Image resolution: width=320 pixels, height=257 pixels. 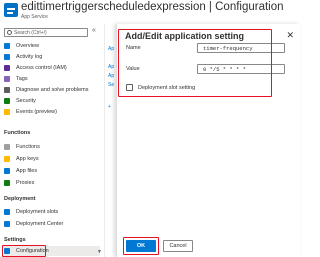 I want to click on sidebar-item-deployment-slots: Deployment slots, so click(x=52, y=212).